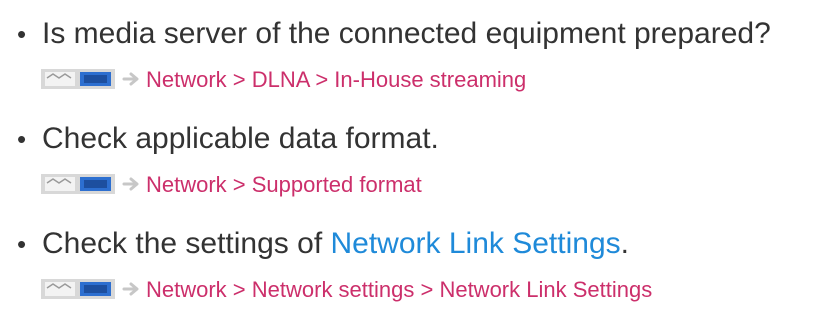  What do you see at coordinates (240, 138) in the screenshot?
I see `bullet-text: Check applicable data format.` at bounding box center [240, 138].